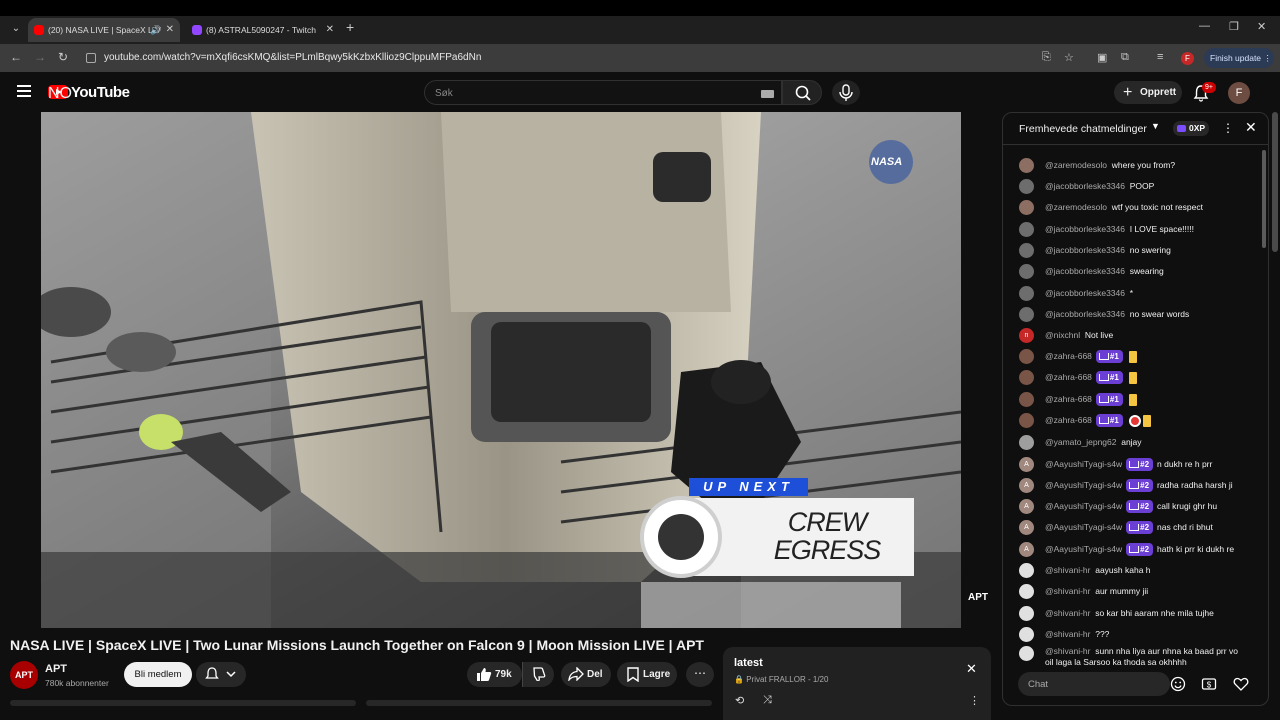  I want to click on channel-name: APT, so click(56, 669).